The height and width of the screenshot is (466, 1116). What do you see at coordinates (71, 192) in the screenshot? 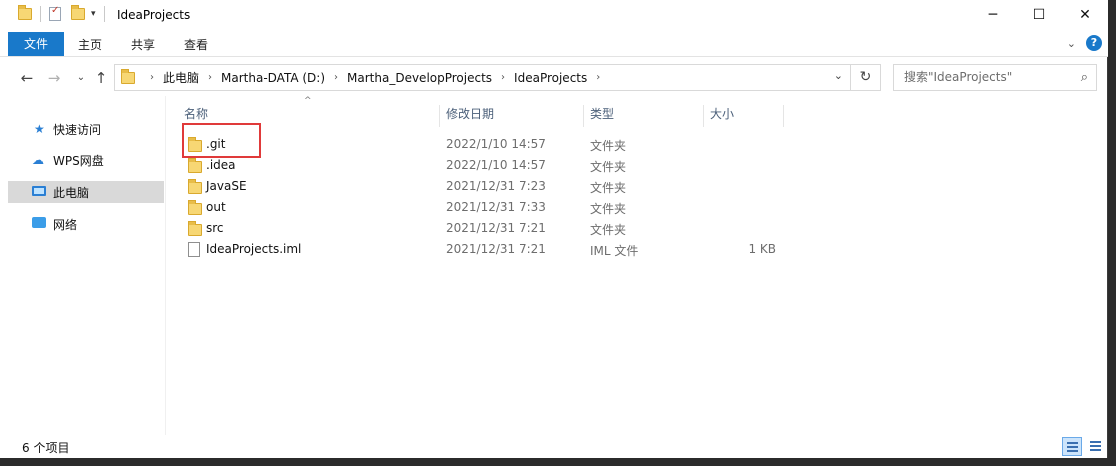
I see `sidebar-item-label: 此电脑` at bounding box center [71, 192].